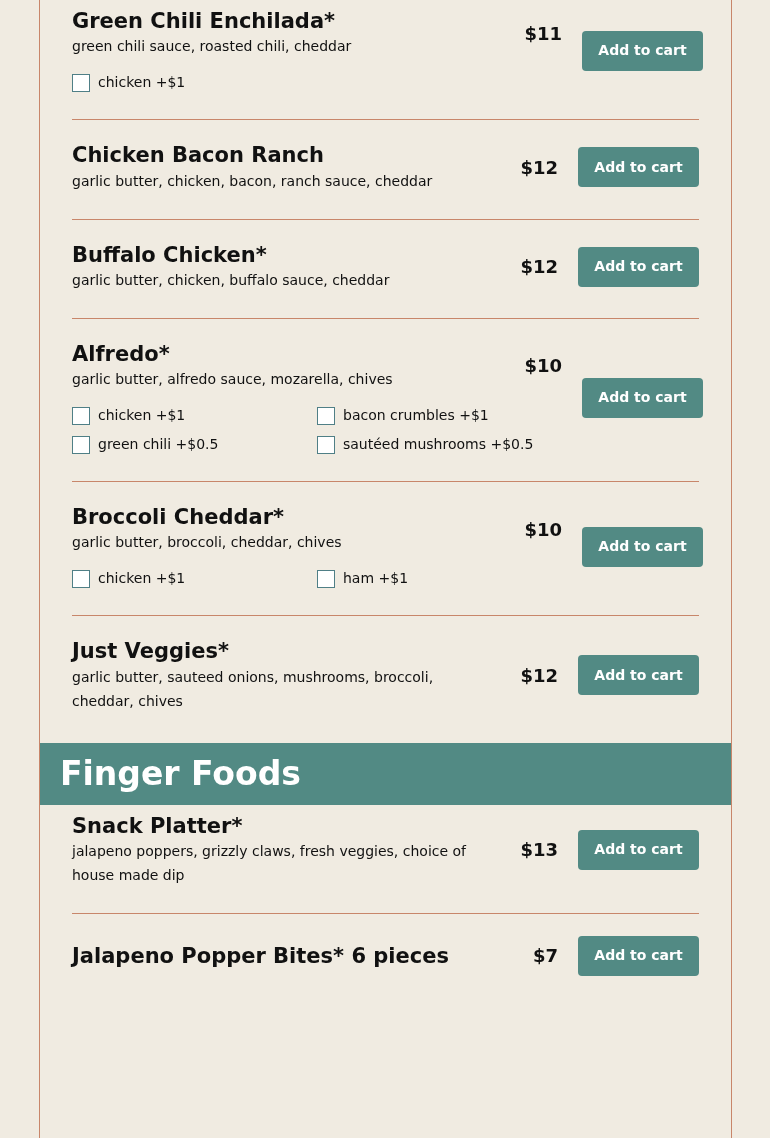 The height and width of the screenshot is (1138, 770). What do you see at coordinates (158, 444) in the screenshot?
I see `option-label: green chili +$0.5` at bounding box center [158, 444].